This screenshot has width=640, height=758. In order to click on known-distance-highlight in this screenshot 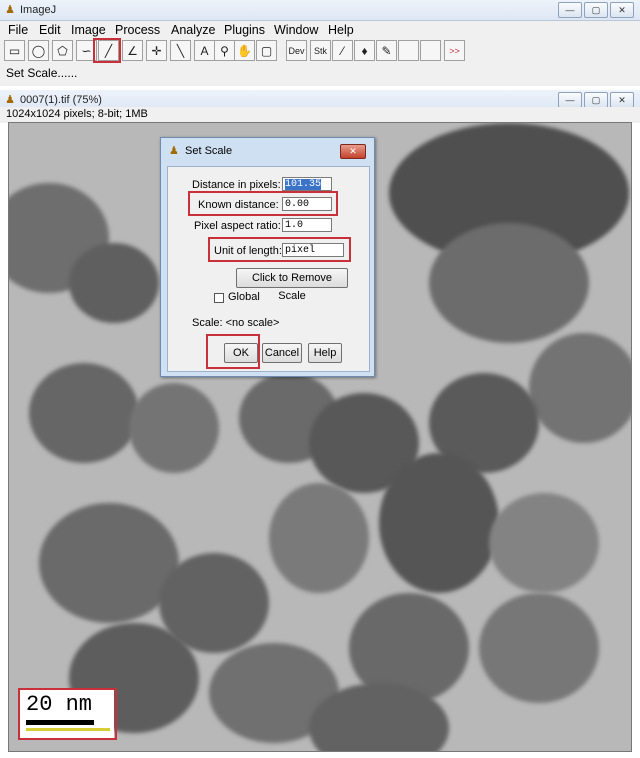, I will do `click(263, 203)`.